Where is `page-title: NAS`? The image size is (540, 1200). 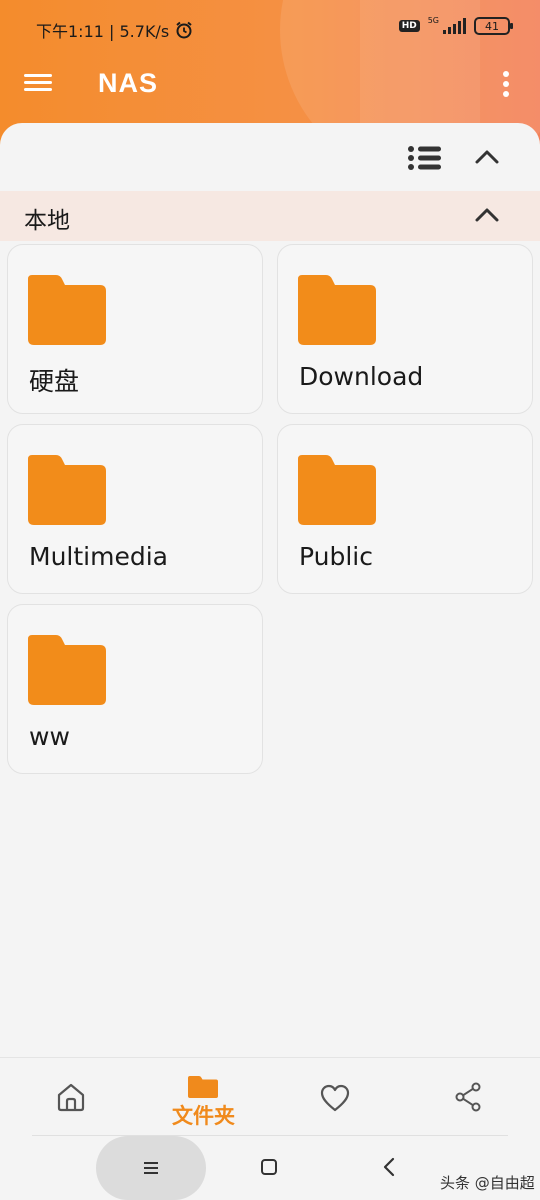
page-title: NAS is located at coordinates (128, 83).